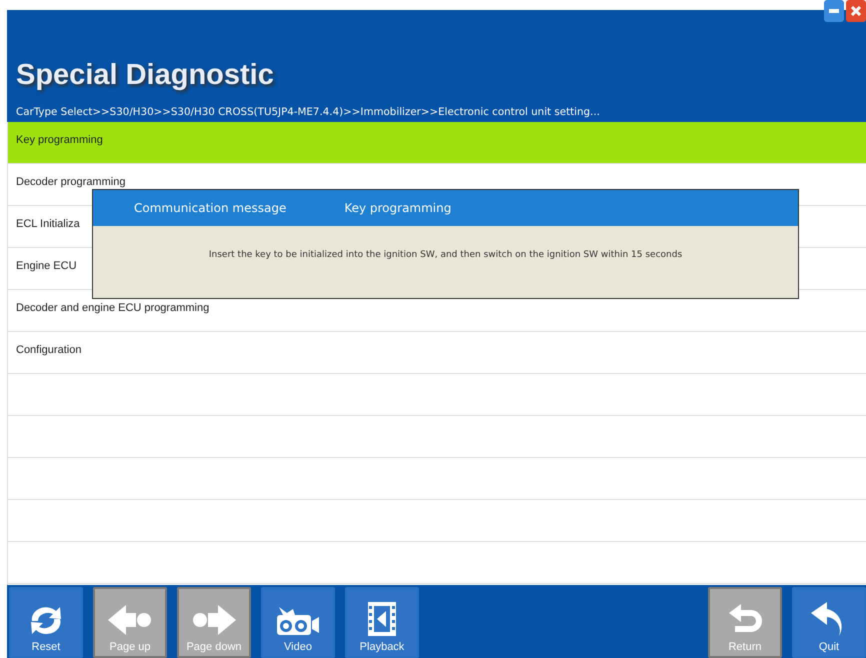  What do you see at coordinates (298, 622) in the screenshot?
I see `video-button: Video` at bounding box center [298, 622].